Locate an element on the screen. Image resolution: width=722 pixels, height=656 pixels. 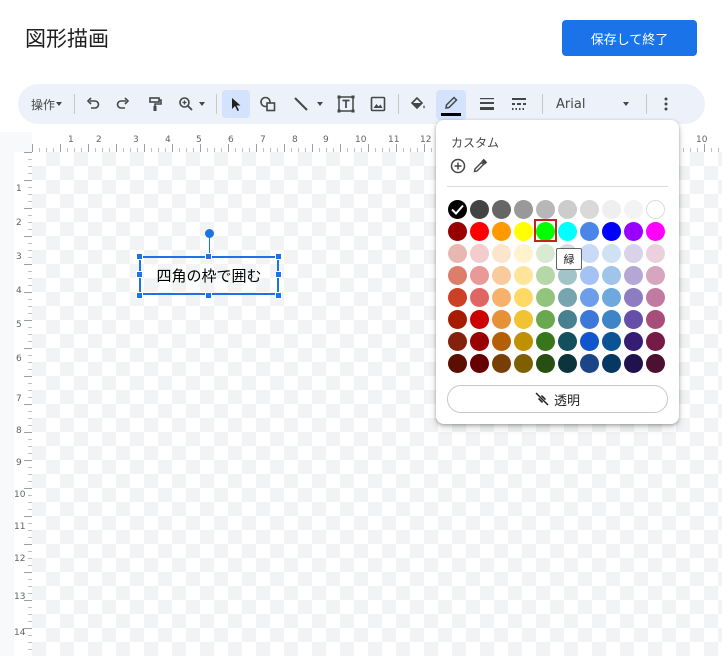
font-selector: Arial is located at coordinates (593, 104).